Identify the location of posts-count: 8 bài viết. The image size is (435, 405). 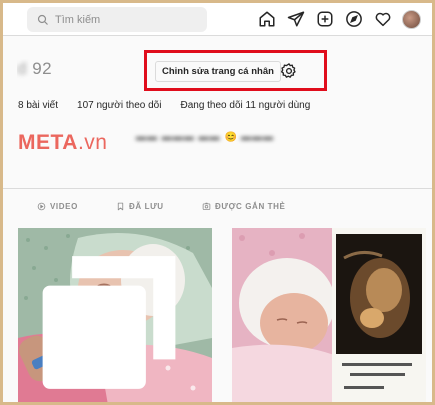
(38, 105).